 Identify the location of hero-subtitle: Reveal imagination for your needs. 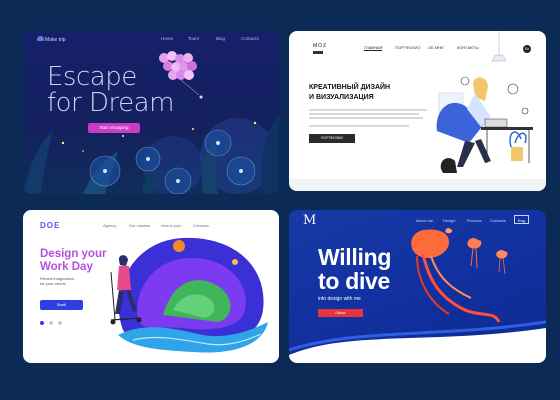
(57, 281).